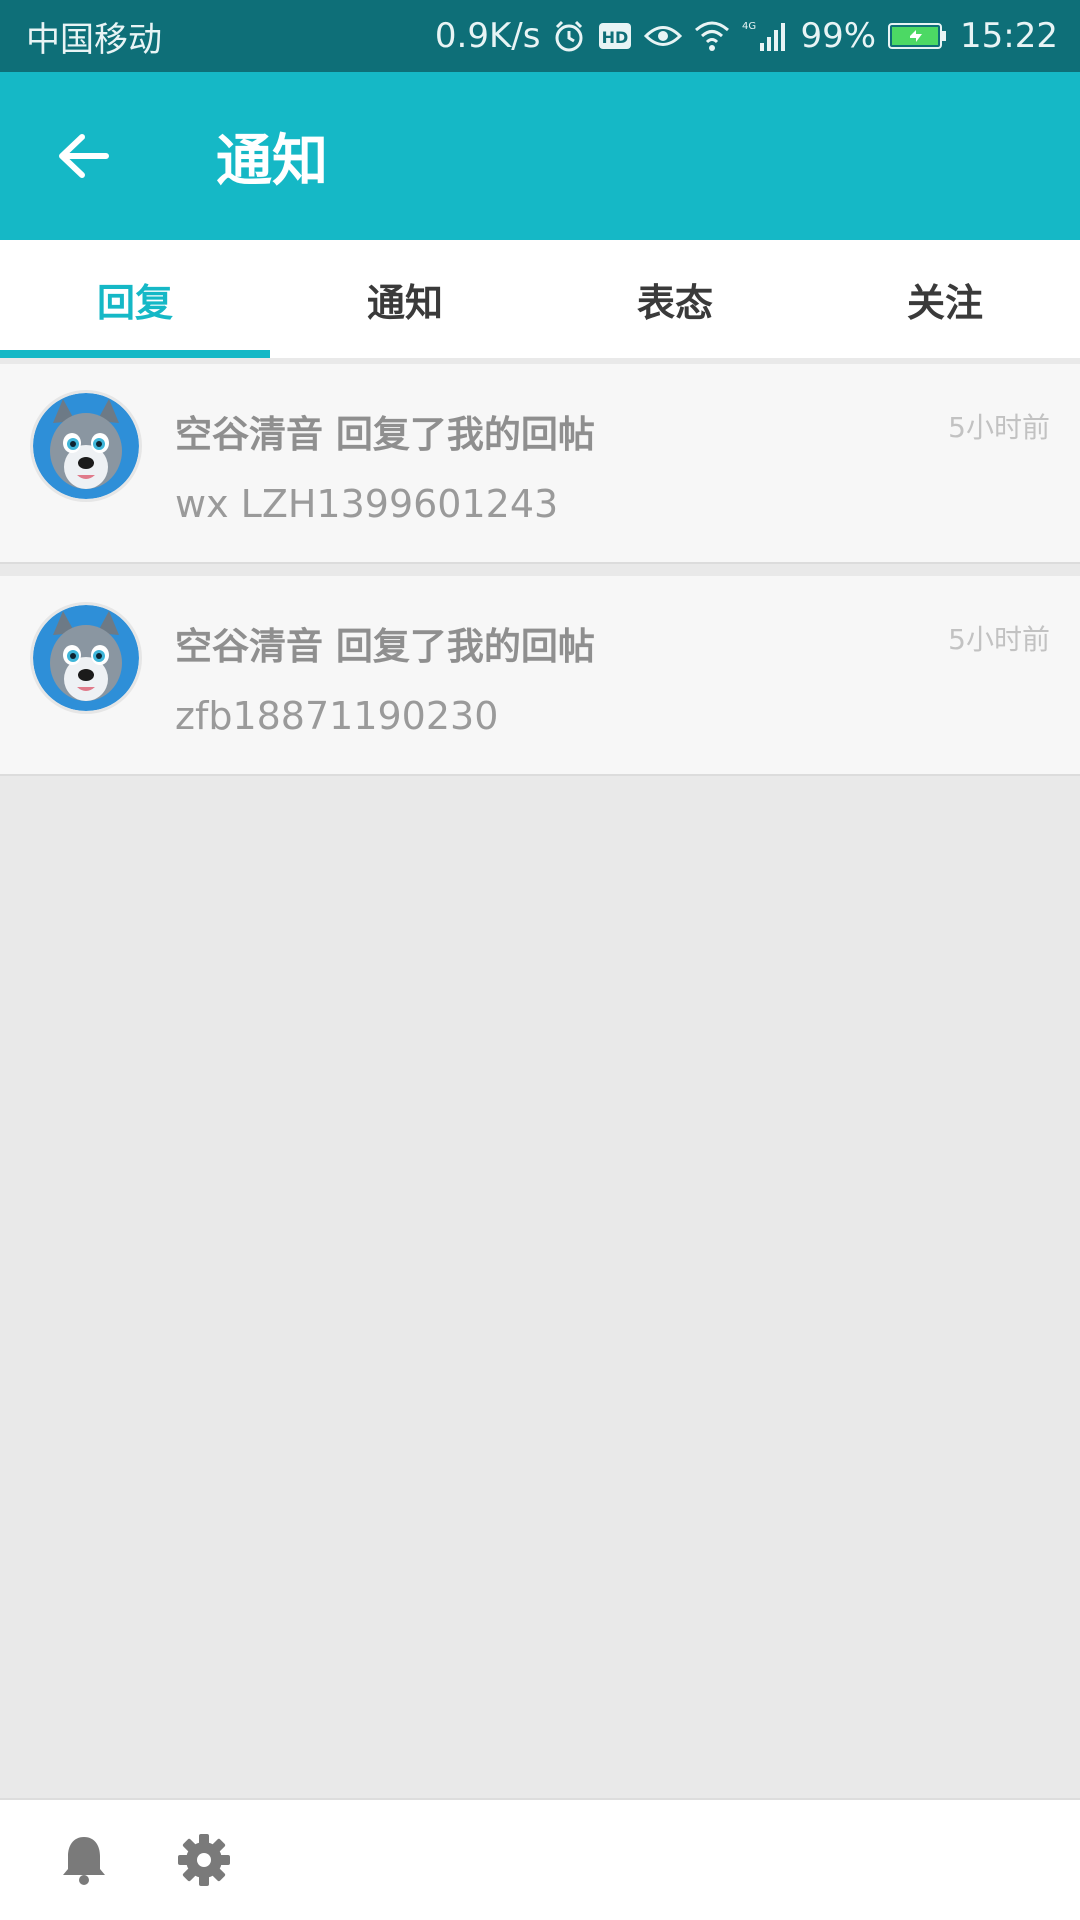 The width and height of the screenshot is (1080, 1920). I want to click on status-right: 0.9K/s HD 4G 99% 15:22, so click(746, 36).